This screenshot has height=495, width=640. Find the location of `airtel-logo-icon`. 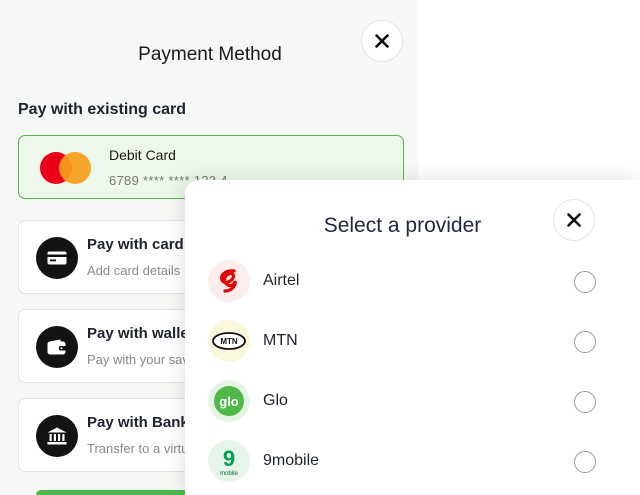

airtel-logo-icon is located at coordinates (229, 281).